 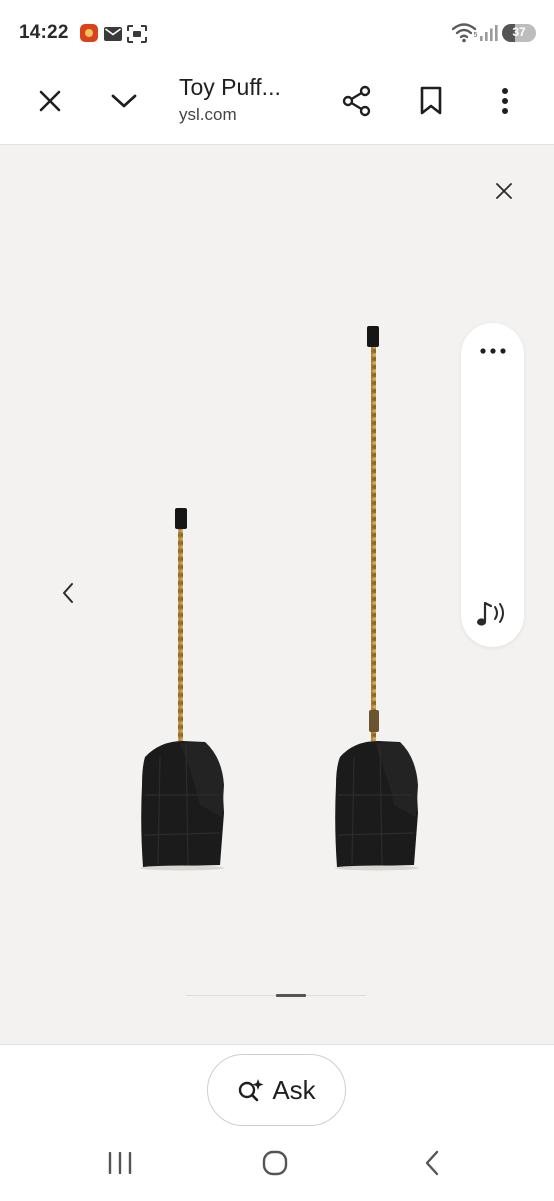 I want to click on screenshot-icon, so click(x=137, y=34).